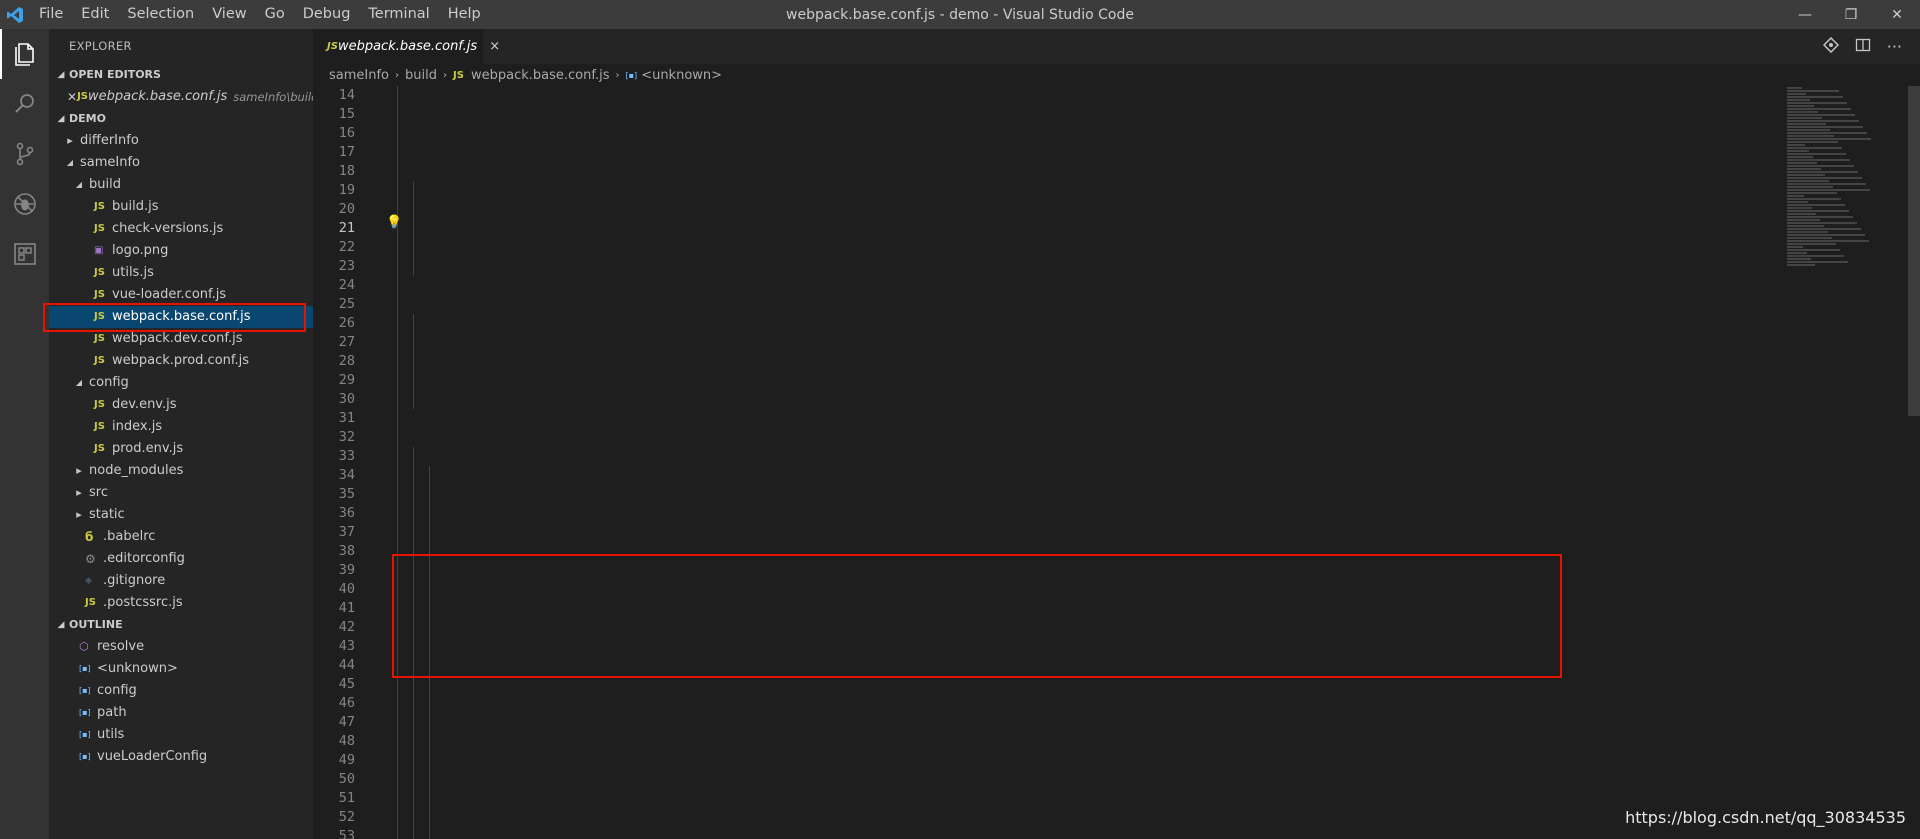  I want to click on file-item: JS index.js, so click(181, 427).